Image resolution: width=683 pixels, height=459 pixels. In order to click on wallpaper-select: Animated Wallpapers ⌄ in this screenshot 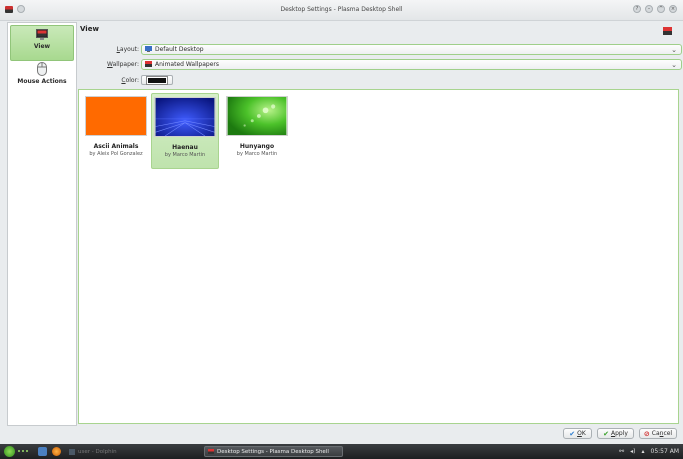, I will do `click(411, 64)`.